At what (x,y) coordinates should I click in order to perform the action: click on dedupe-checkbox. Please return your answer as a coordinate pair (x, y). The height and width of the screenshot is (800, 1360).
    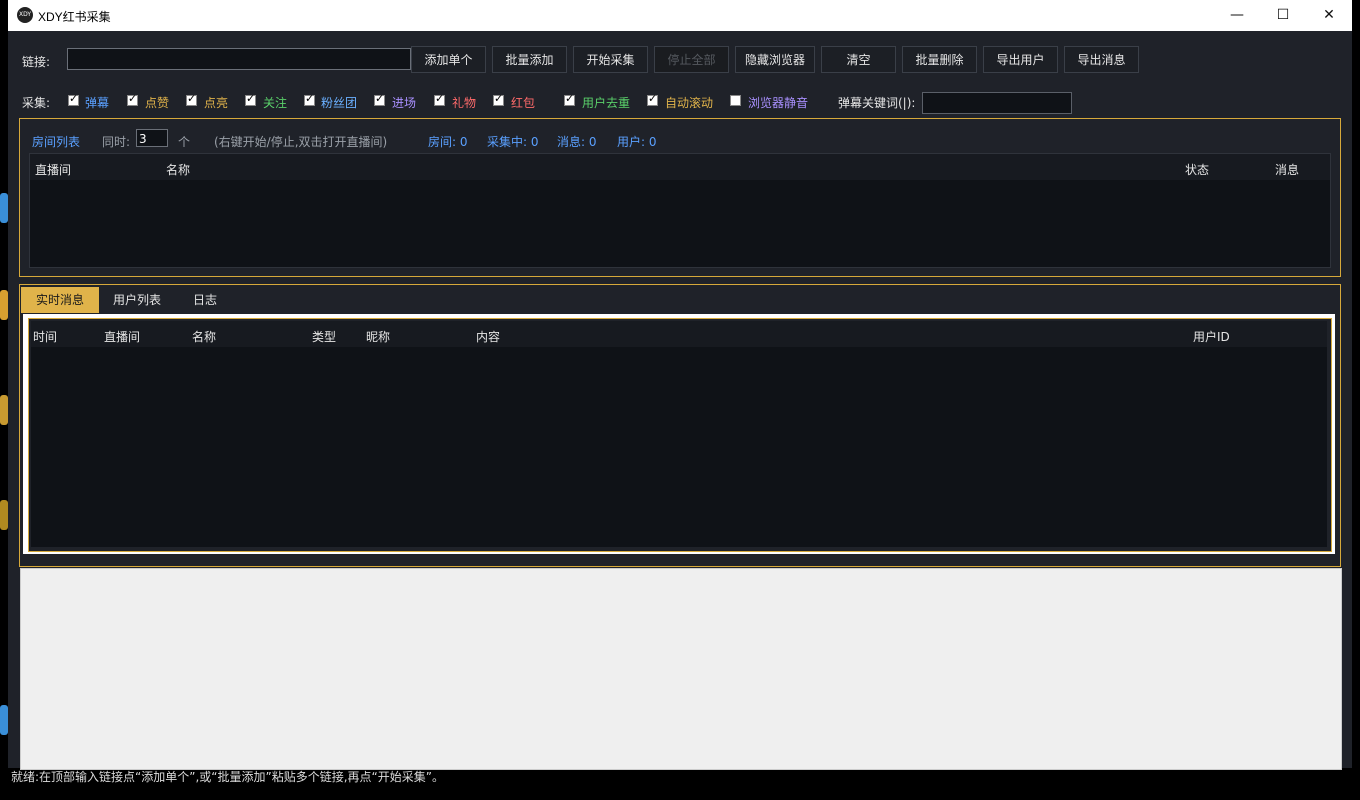
    Looking at the image, I should click on (569, 99).